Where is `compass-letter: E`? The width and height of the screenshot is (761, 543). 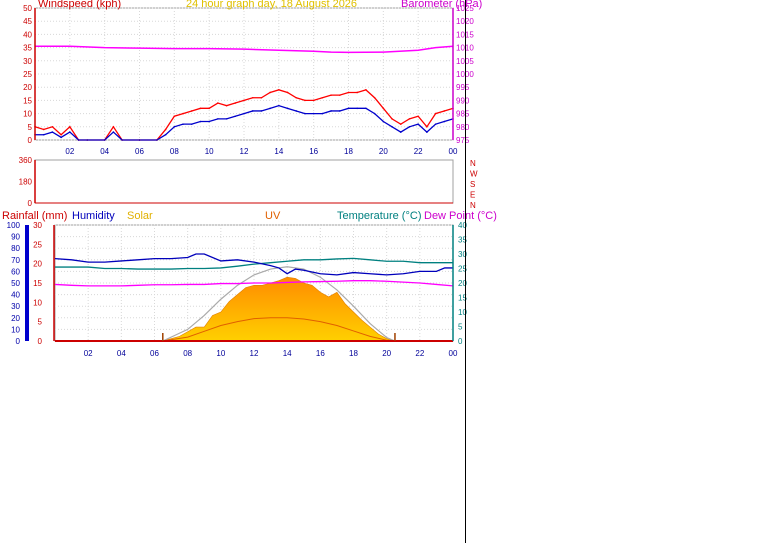 compass-letter: E is located at coordinates (472, 195).